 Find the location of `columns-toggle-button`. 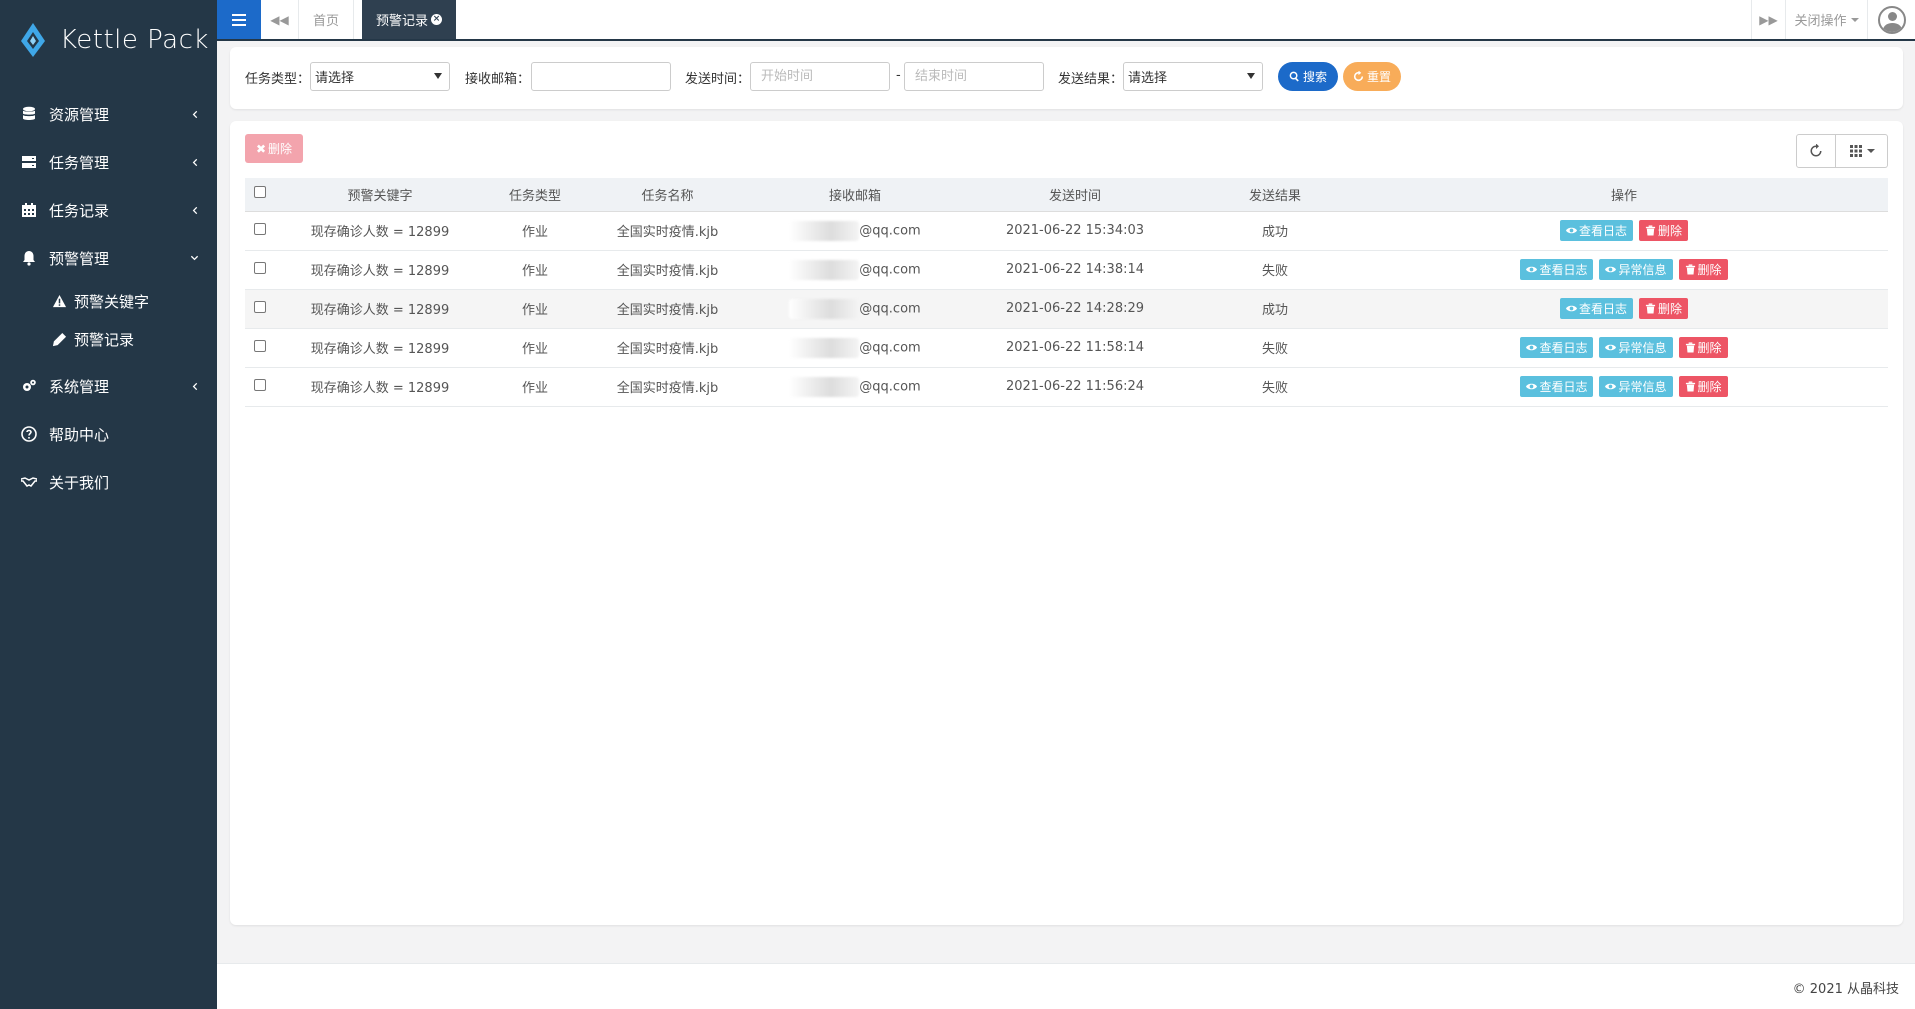

columns-toggle-button is located at coordinates (1862, 151).